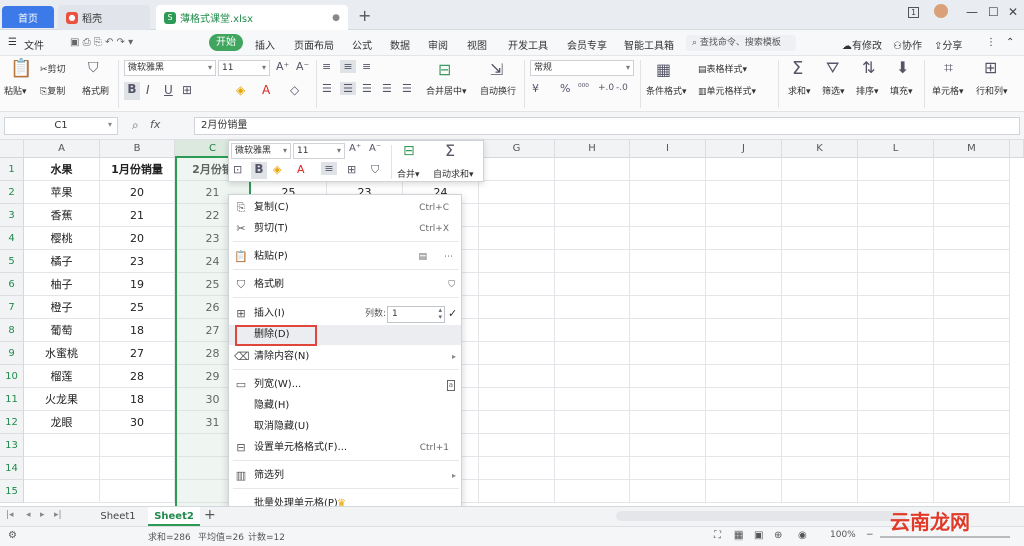 This screenshot has width=1024, height=546. I want to click on underline-icon: U, so click(168, 90).